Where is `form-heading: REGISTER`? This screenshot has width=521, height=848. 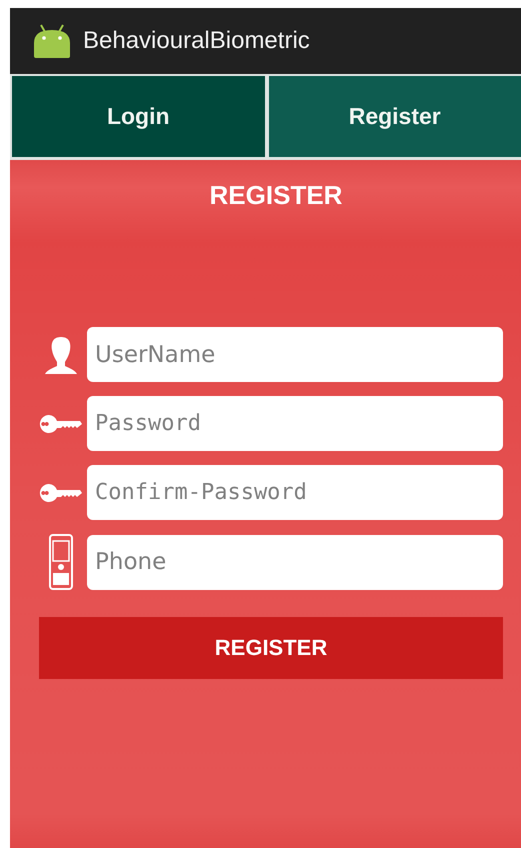
form-heading: REGISTER is located at coordinates (276, 195).